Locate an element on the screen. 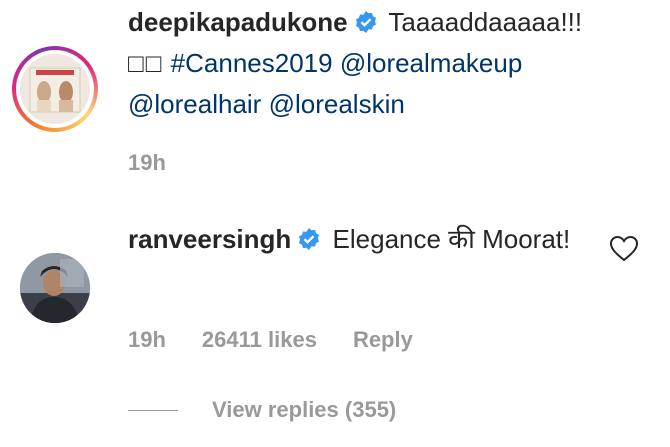 The image size is (670, 447). reply-button: Reply is located at coordinates (383, 340).